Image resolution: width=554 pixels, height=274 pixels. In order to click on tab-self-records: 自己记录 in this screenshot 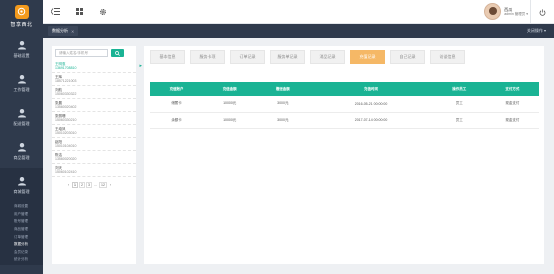, I will do `click(407, 57)`.